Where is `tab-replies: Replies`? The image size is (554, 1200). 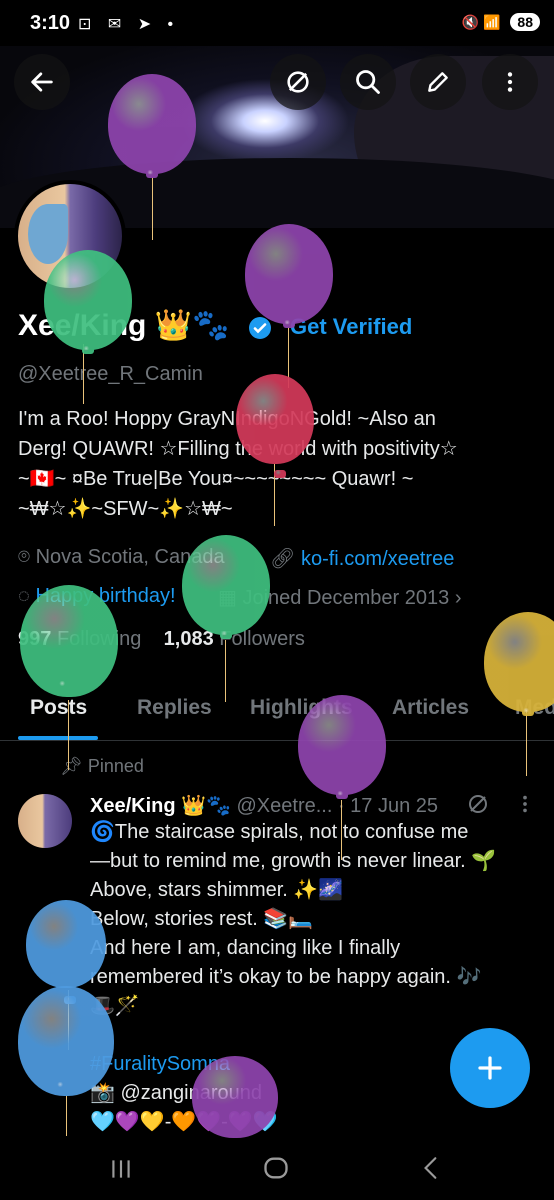
tab-replies: Replies is located at coordinates (174, 708).